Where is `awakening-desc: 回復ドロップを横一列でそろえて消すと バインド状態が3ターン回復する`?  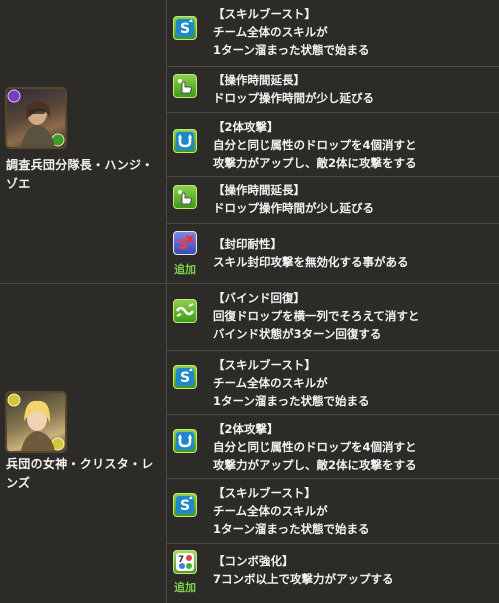 awakening-desc: 回復ドロップを横一列でそろえて消すと バインド状態が3ターン回復する is located at coordinates (316, 325).